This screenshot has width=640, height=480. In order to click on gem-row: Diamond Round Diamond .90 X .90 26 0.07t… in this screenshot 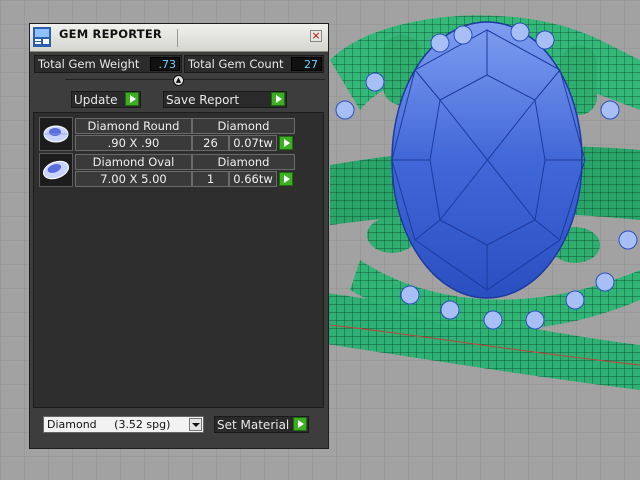, I will do `click(169, 134)`.